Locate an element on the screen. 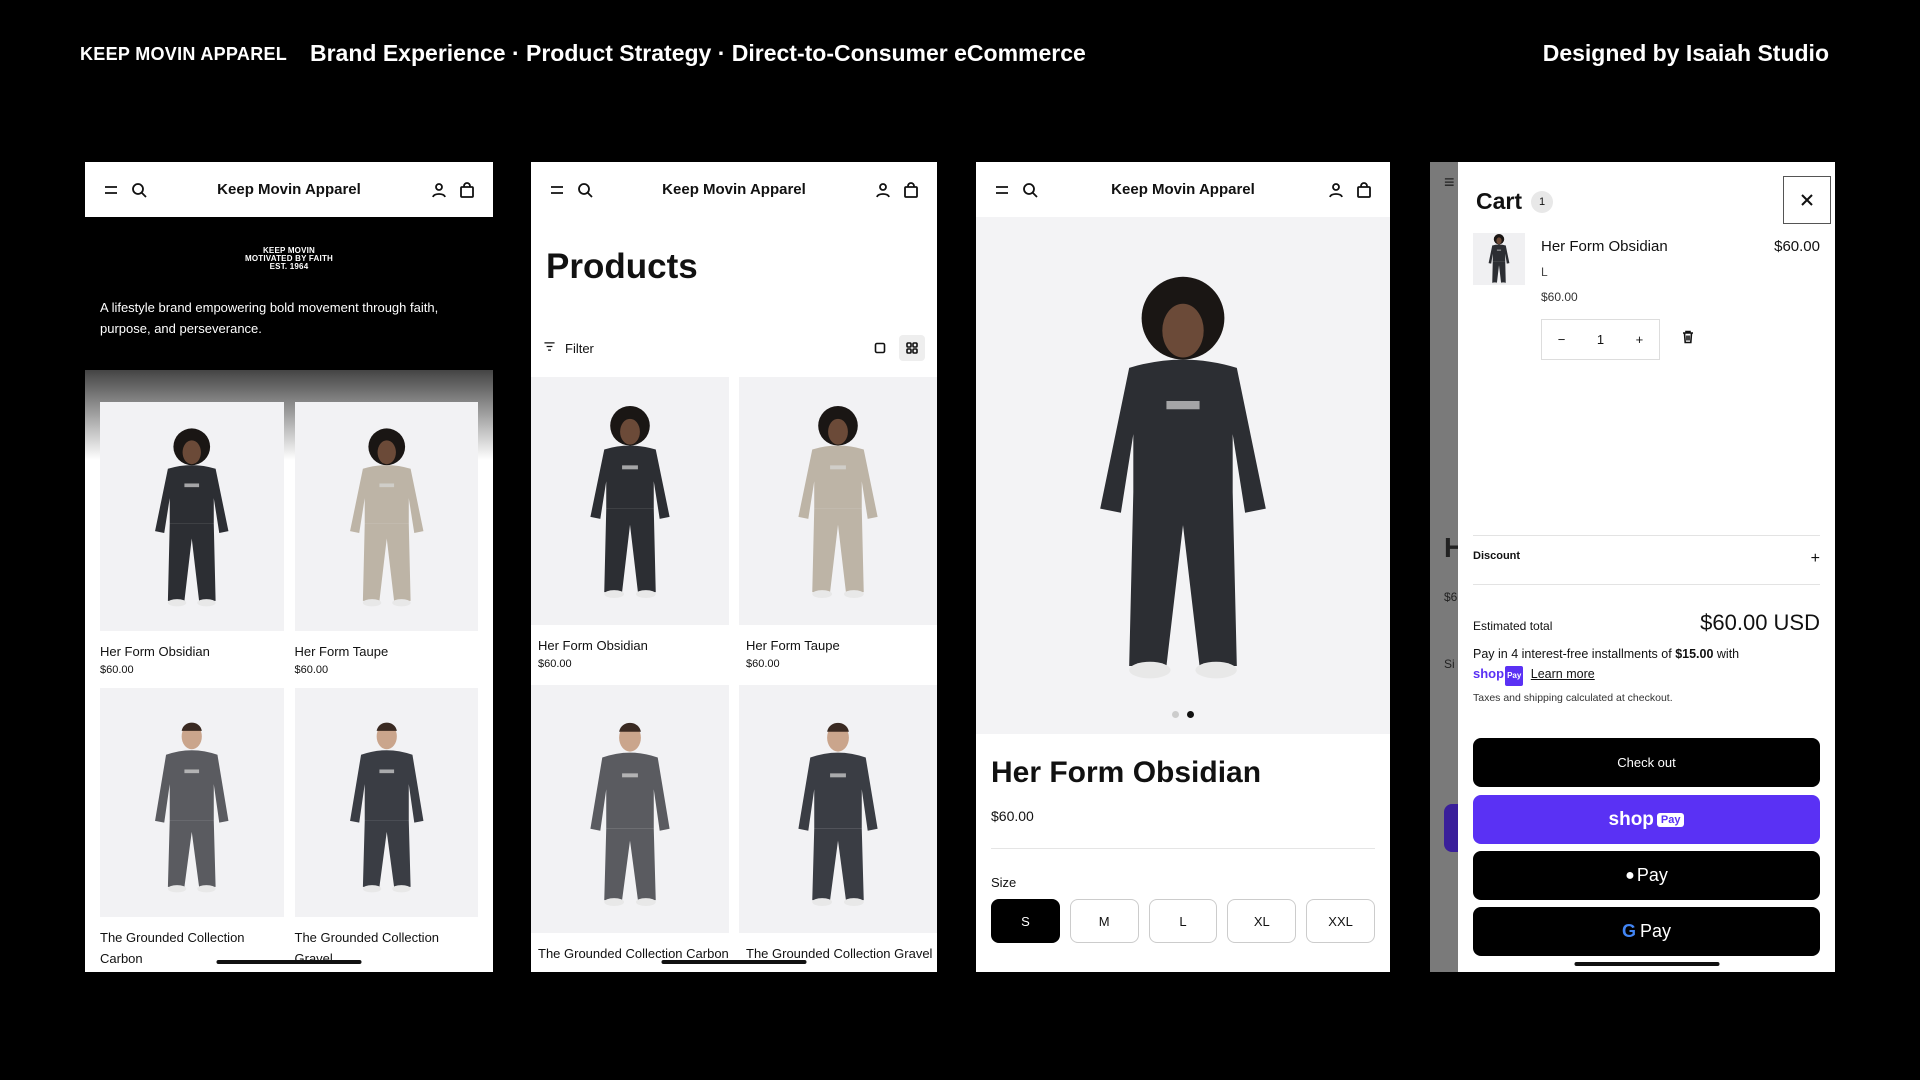  close-icon is located at coordinates (1807, 200).